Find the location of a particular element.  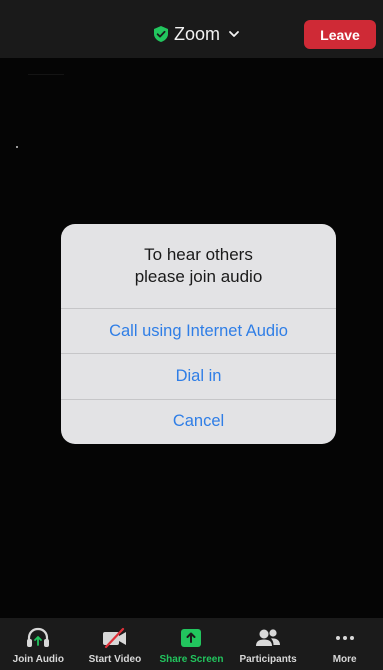

share-screen-label: Share Screen is located at coordinates (191, 659).